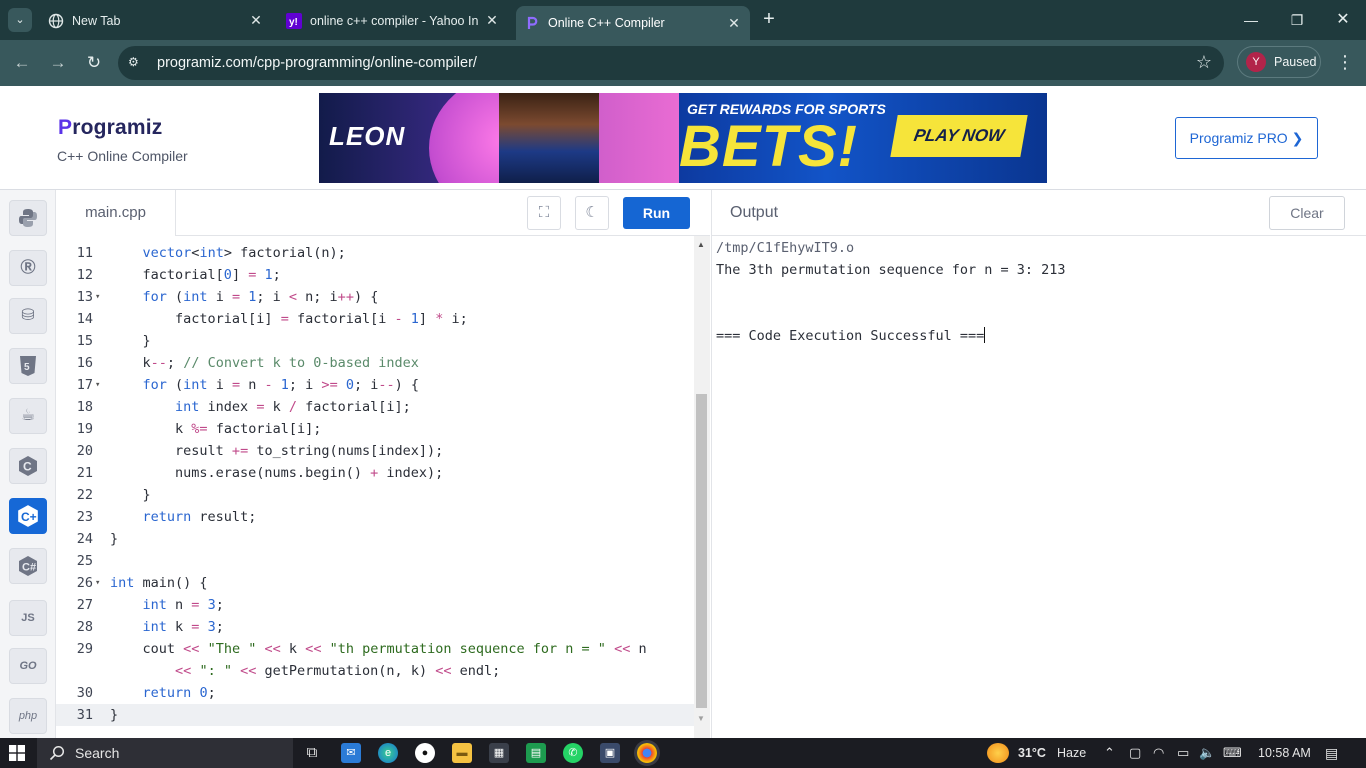 This screenshot has height=768, width=1366. Describe the element at coordinates (592, 213) in the screenshot. I see `dark-mode-icon: ☾` at that location.